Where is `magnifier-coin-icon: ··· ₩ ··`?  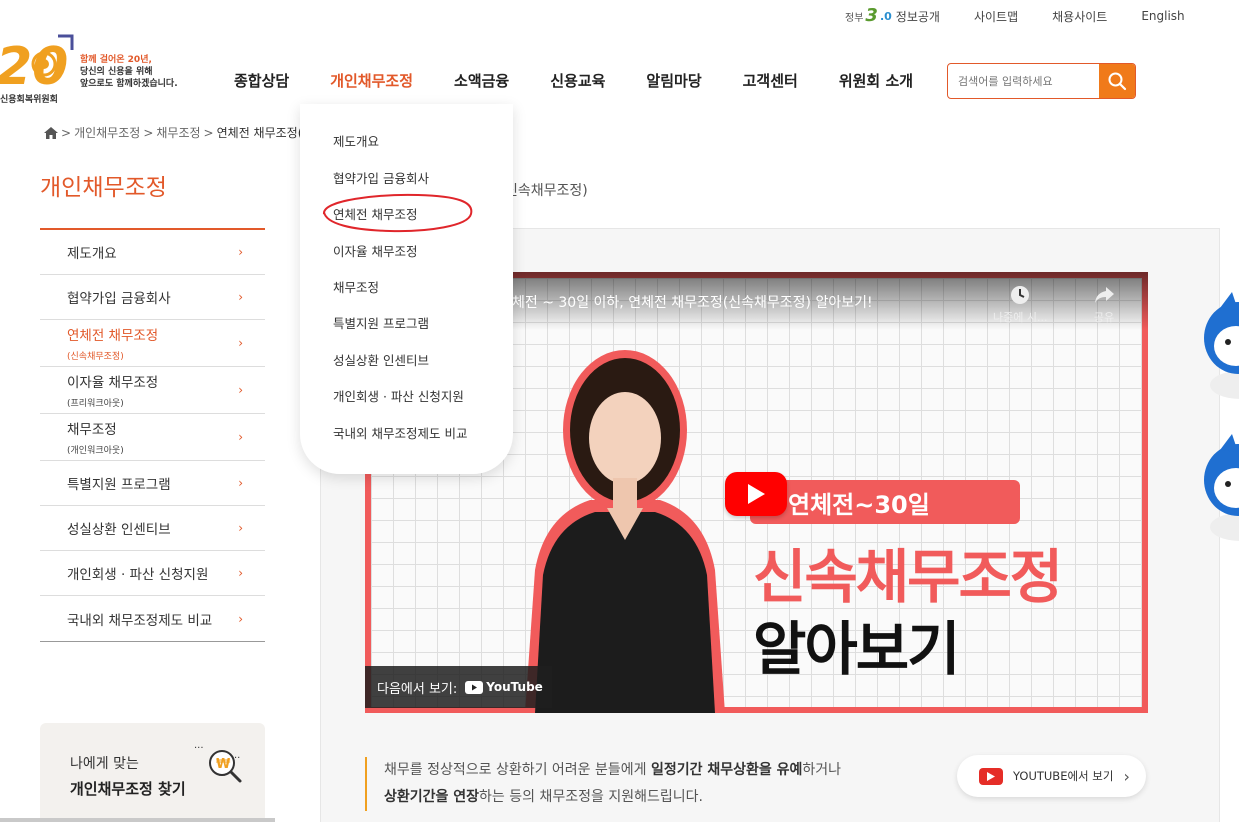 magnifier-coin-icon: ··· ₩ ·· is located at coordinates (218, 763).